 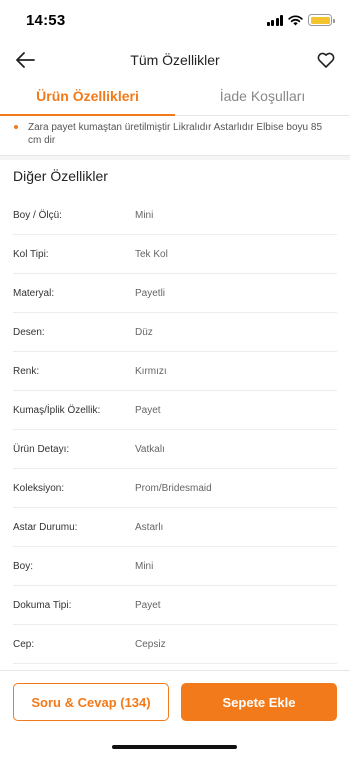 What do you see at coordinates (151, 371) in the screenshot?
I see `spec-value: Kırmızı` at bounding box center [151, 371].